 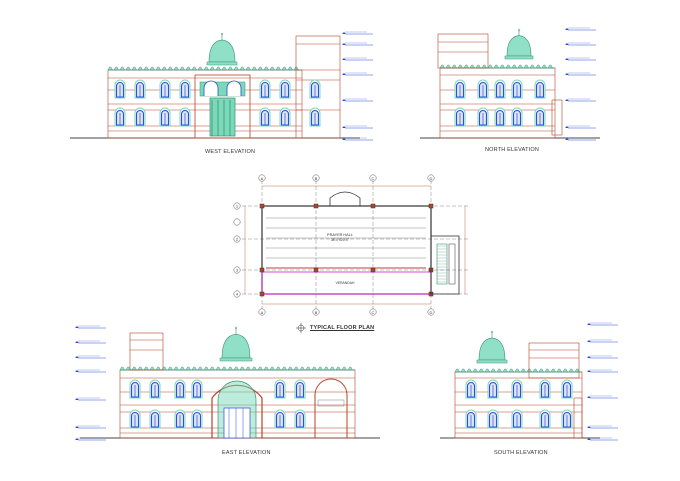 I want to click on plan-caption: TYPICAL FLOOR PLAN, so click(x=342, y=328).